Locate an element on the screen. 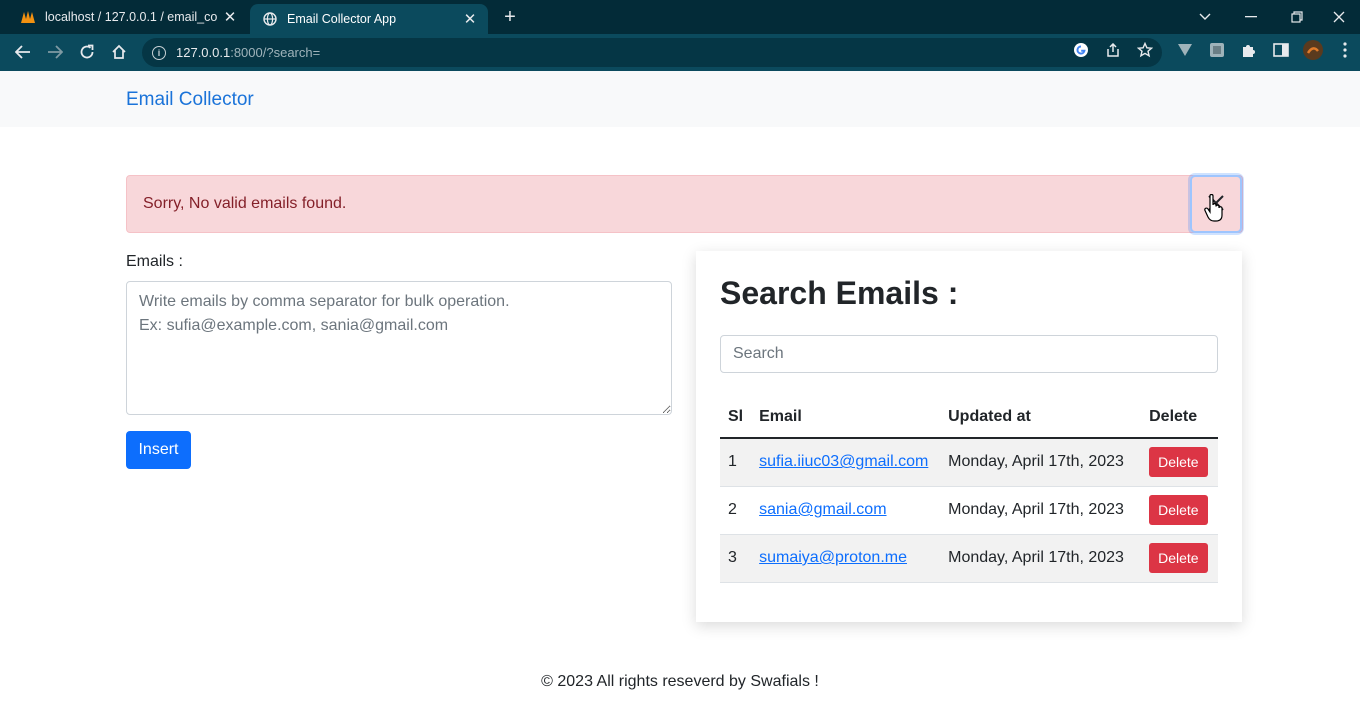 The height and width of the screenshot is (722, 1360). url-text: 127.0.0.1:8000/?search= is located at coordinates (248, 52).